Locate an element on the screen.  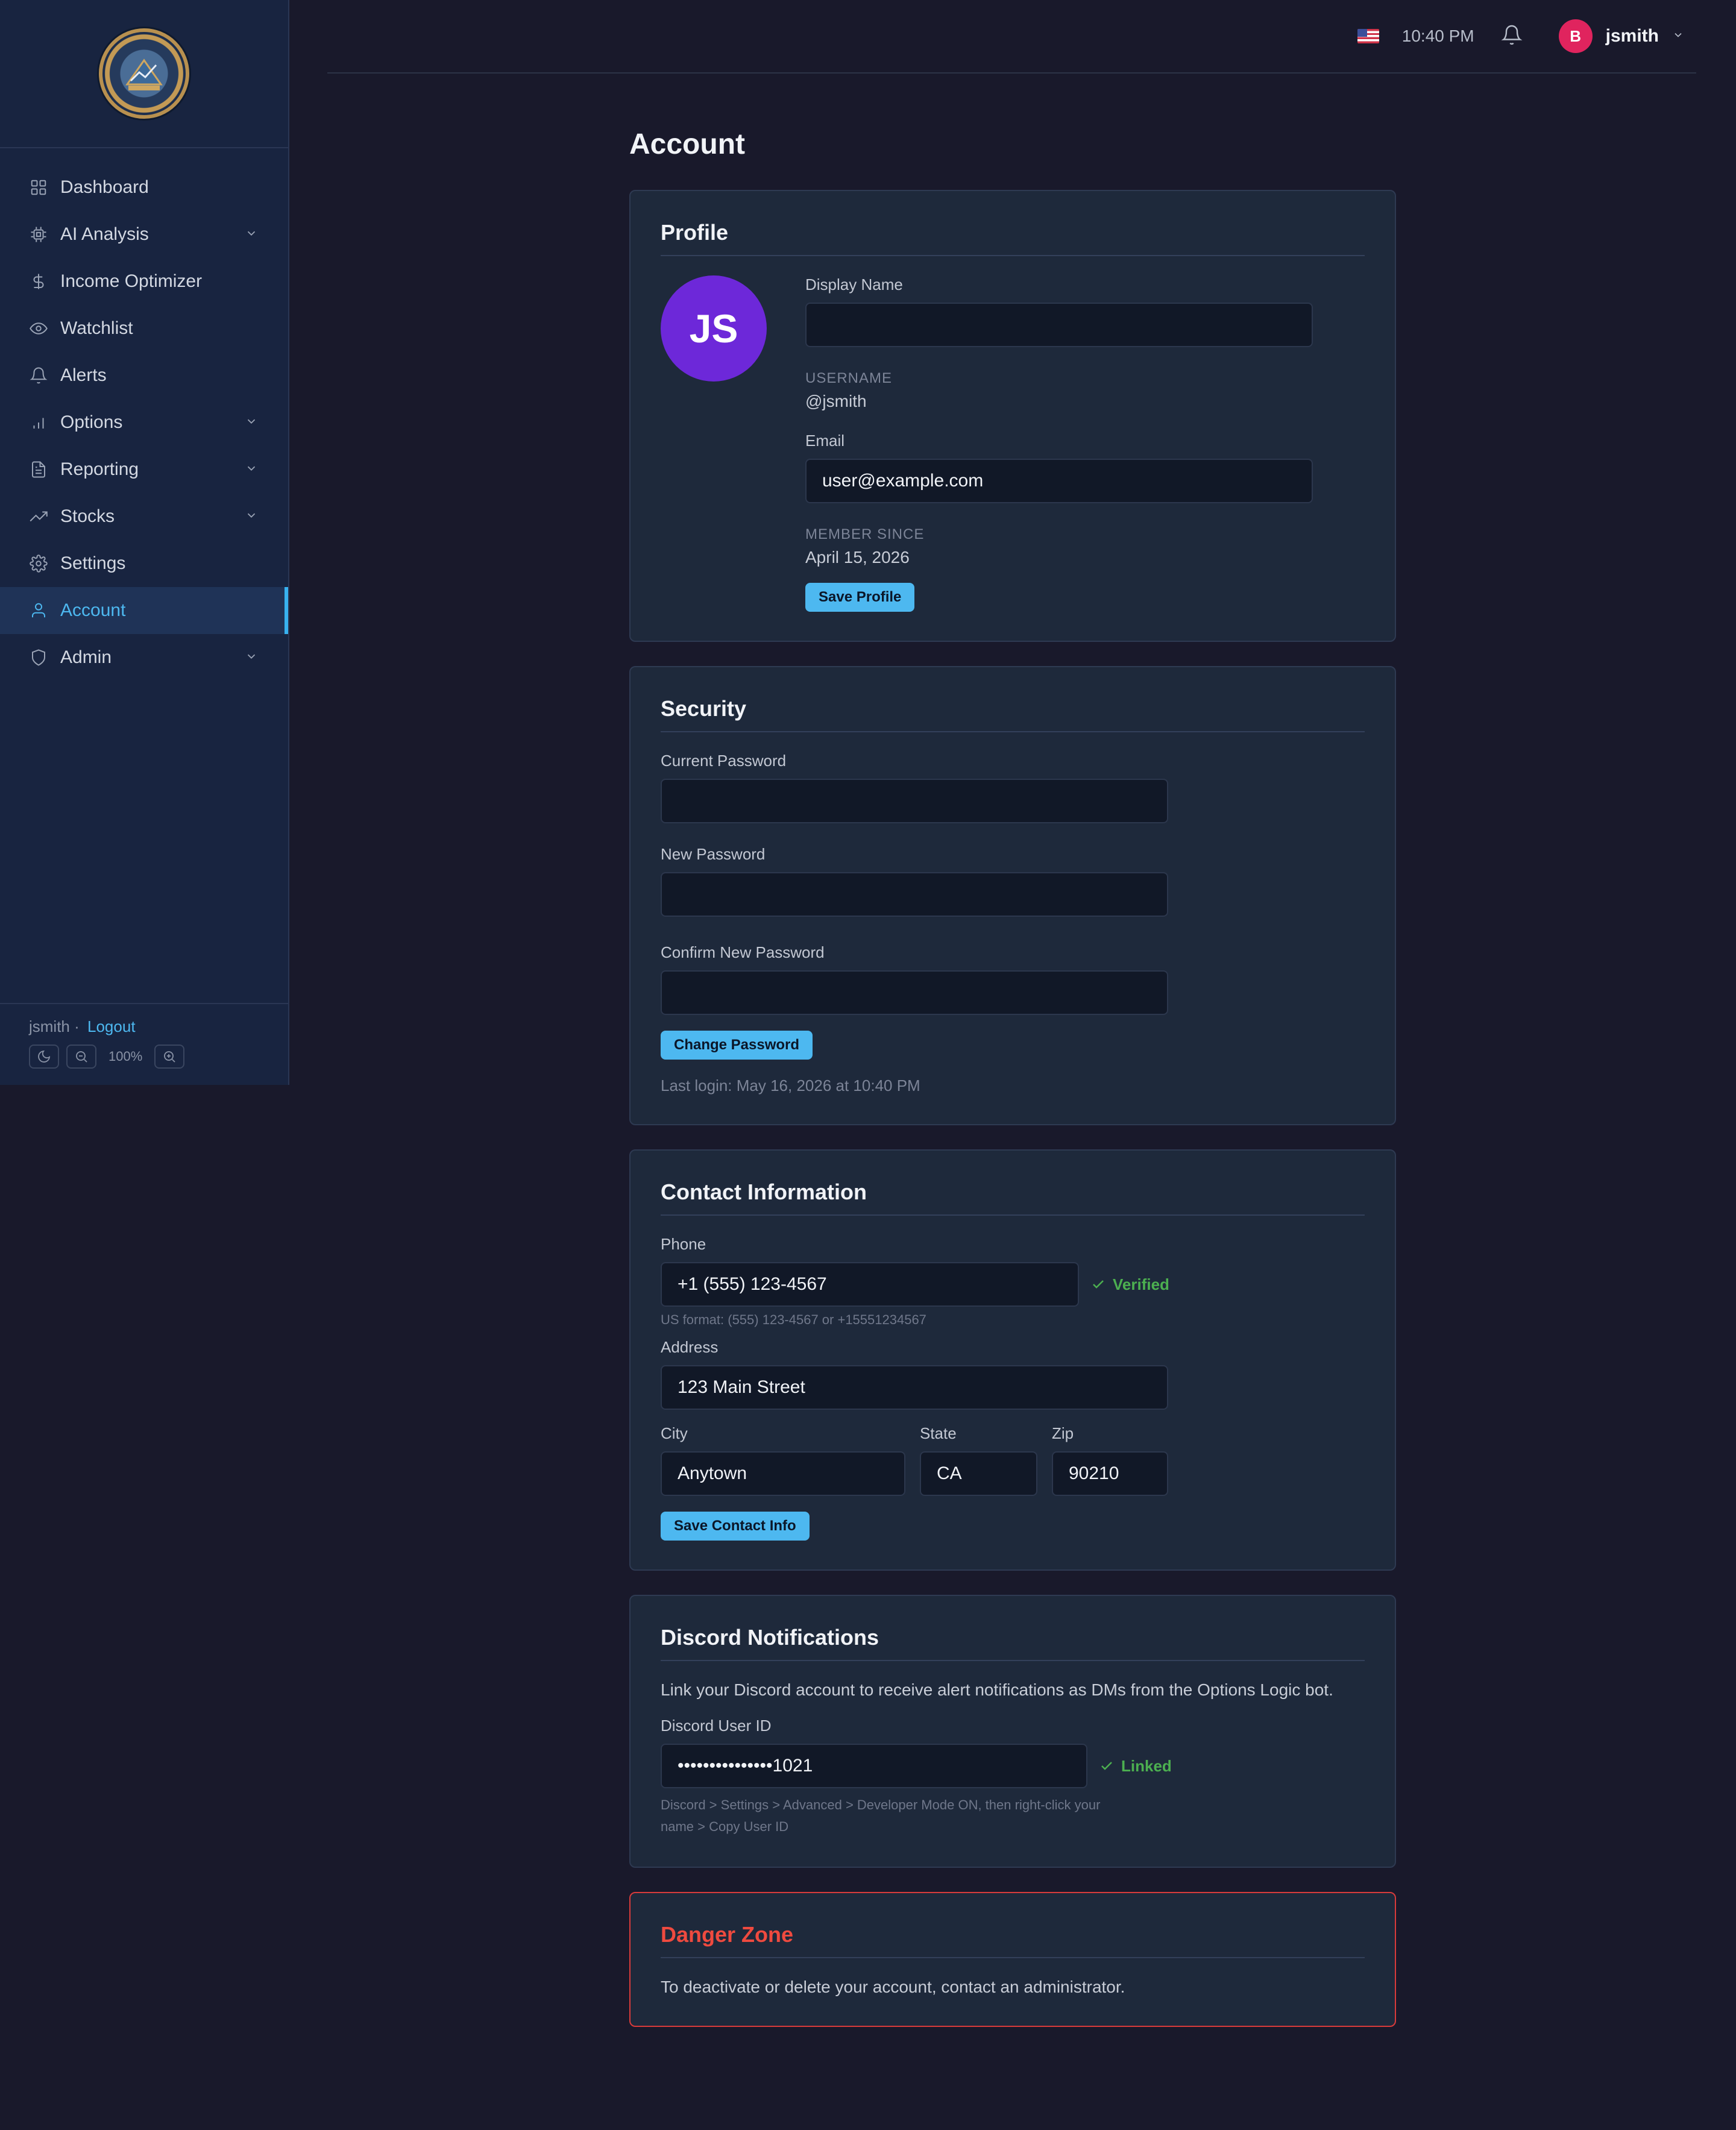
document-icon is located at coordinates (38, 469).